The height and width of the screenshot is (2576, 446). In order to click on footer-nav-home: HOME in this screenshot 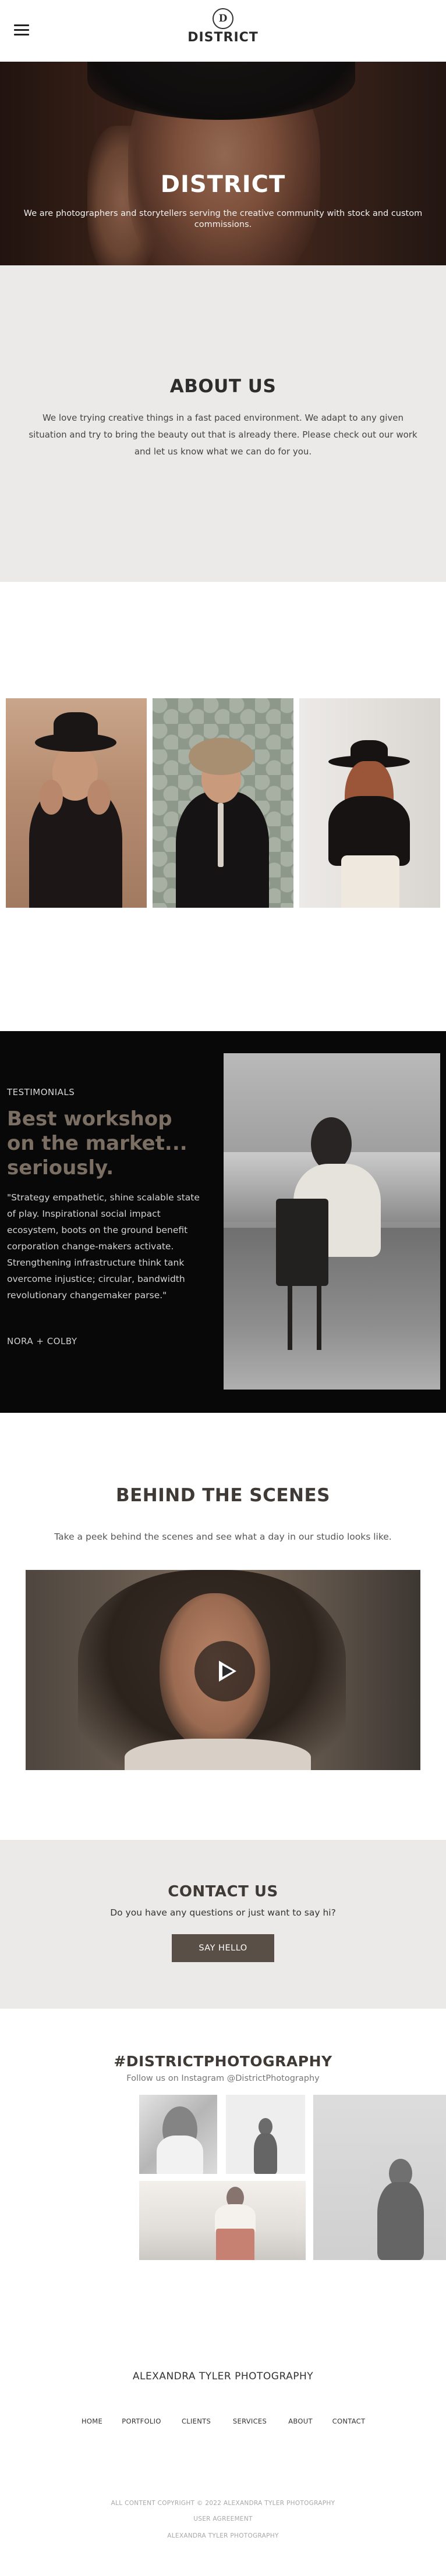, I will do `click(92, 2421)`.